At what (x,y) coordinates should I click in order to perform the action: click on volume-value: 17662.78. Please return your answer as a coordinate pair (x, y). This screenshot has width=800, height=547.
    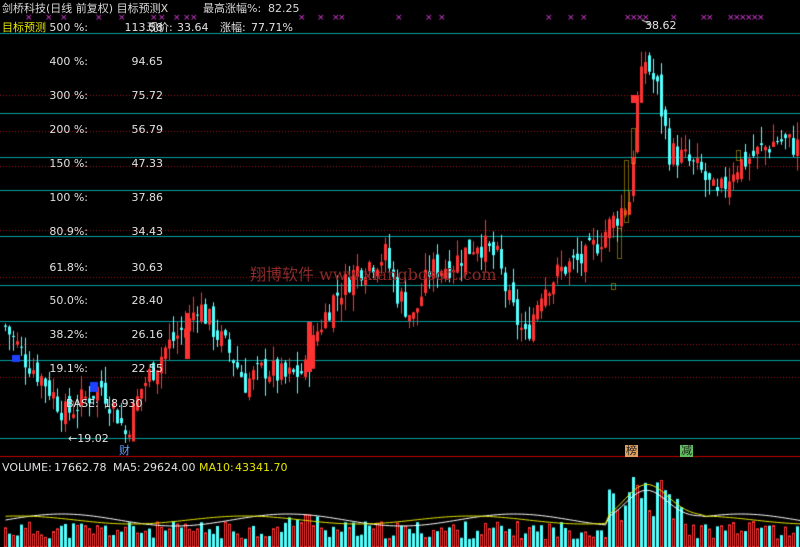
    Looking at the image, I should click on (80, 467).